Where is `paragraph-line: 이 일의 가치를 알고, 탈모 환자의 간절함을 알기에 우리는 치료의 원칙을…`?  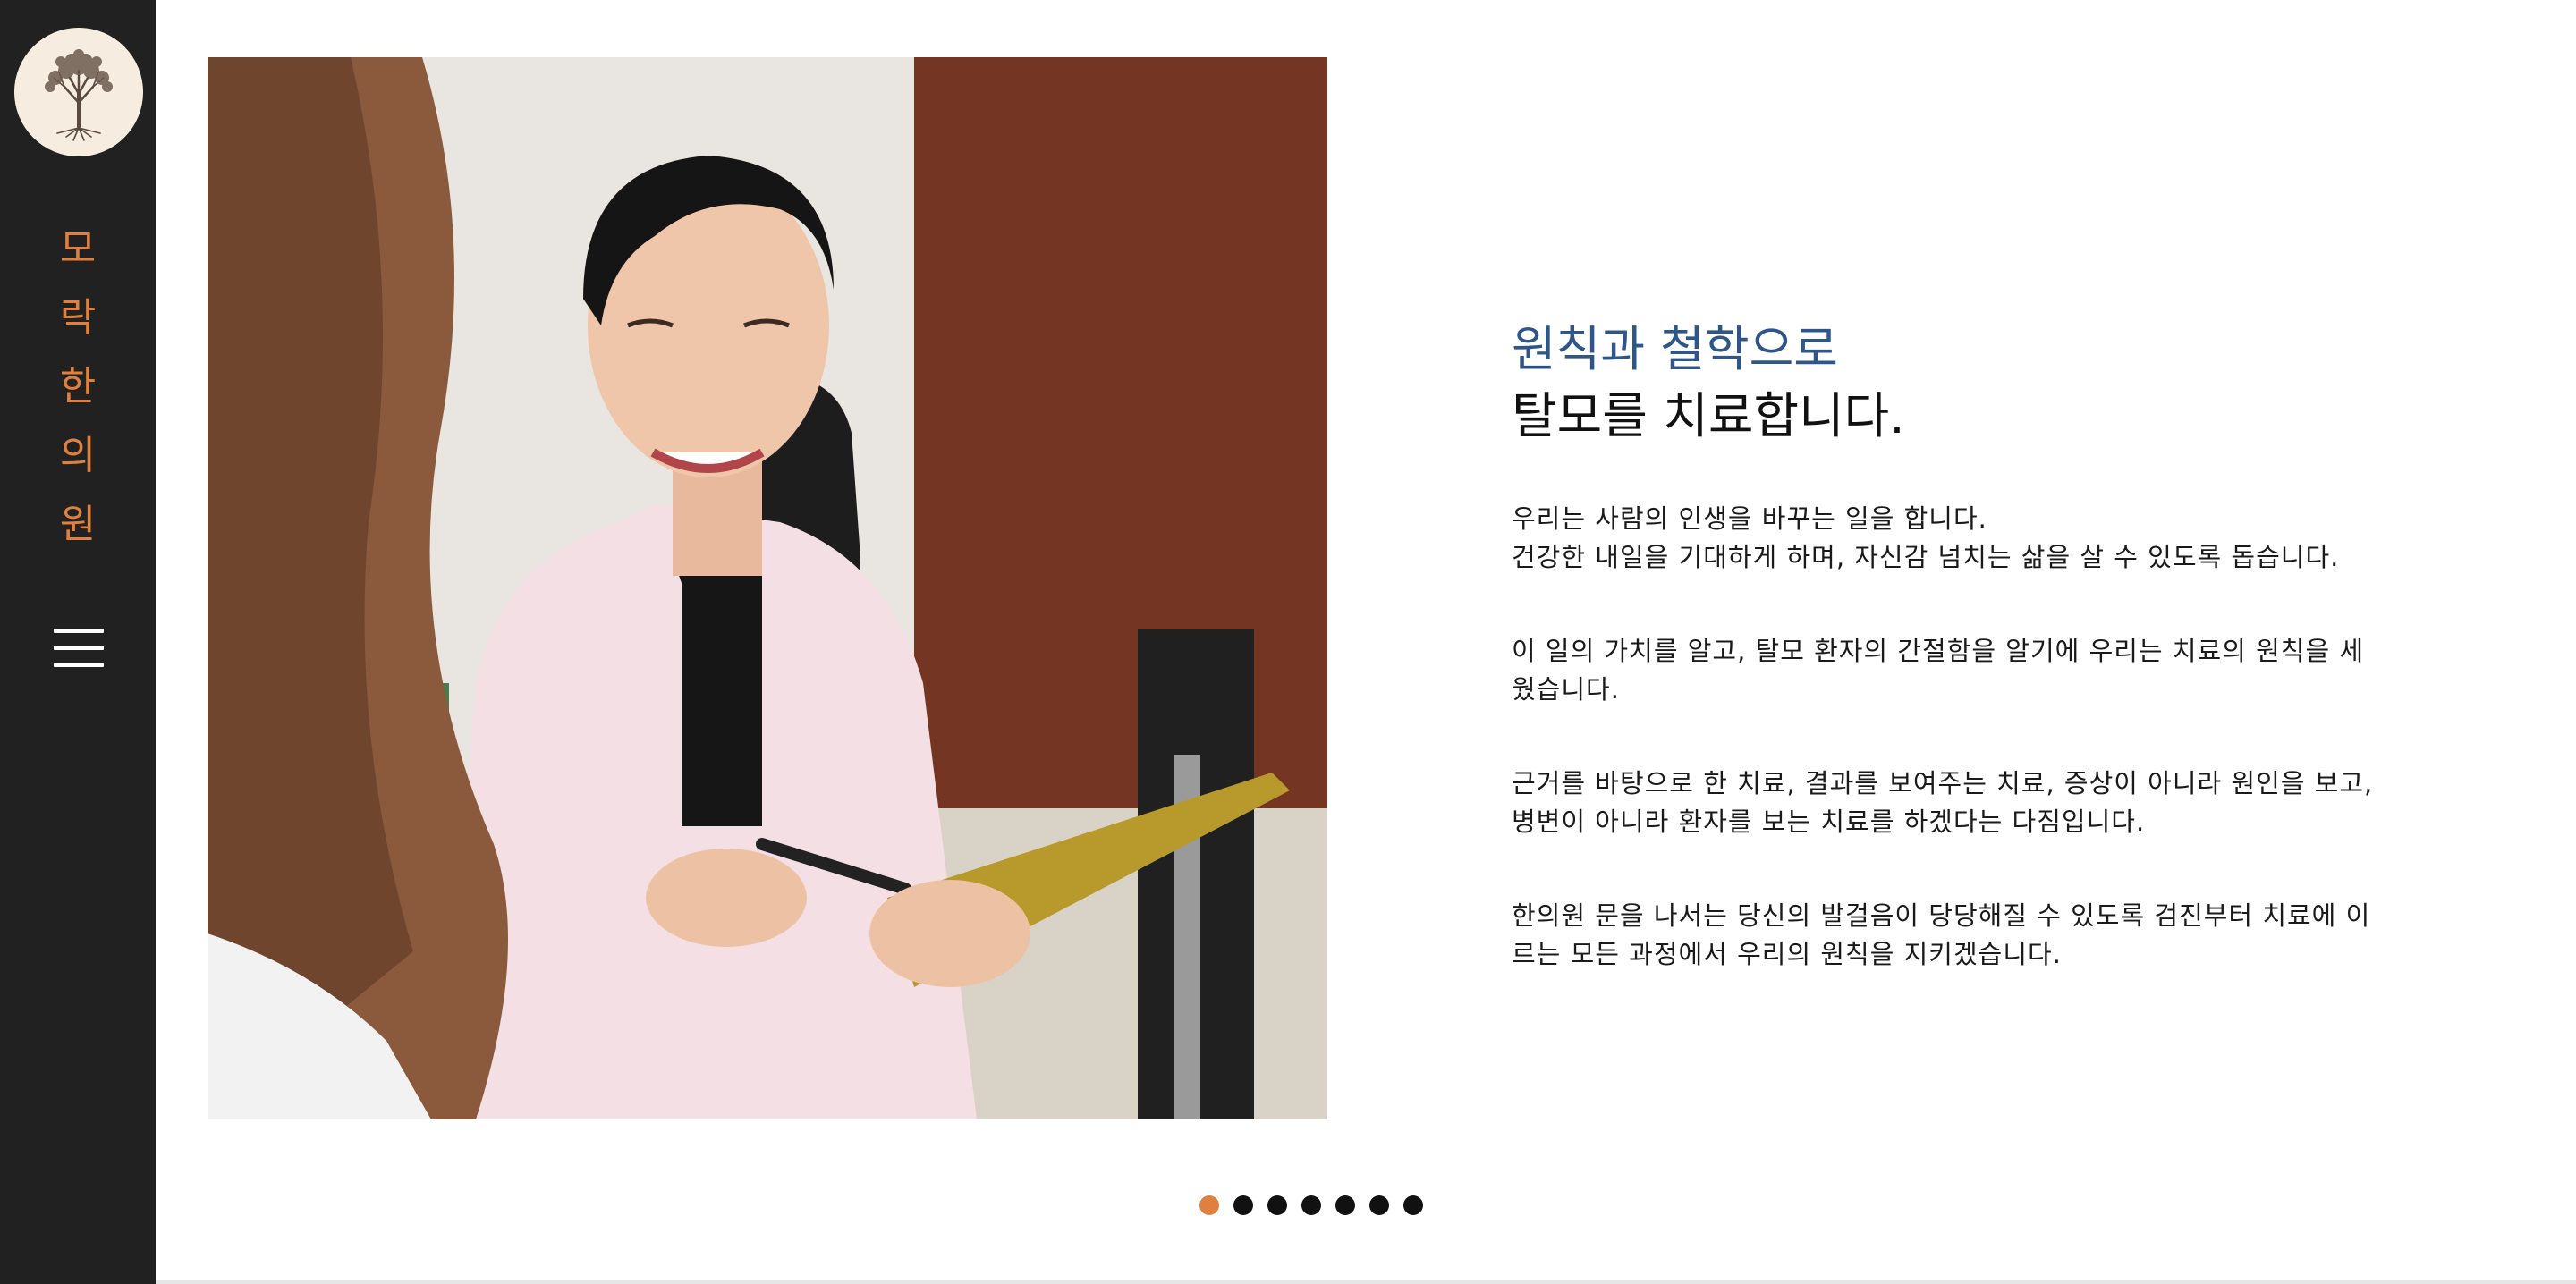 paragraph-line: 이 일의 가치를 알고, 탈모 환자의 간절함을 알기에 우리는 치료의 원칙을… is located at coordinates (1938, 651).